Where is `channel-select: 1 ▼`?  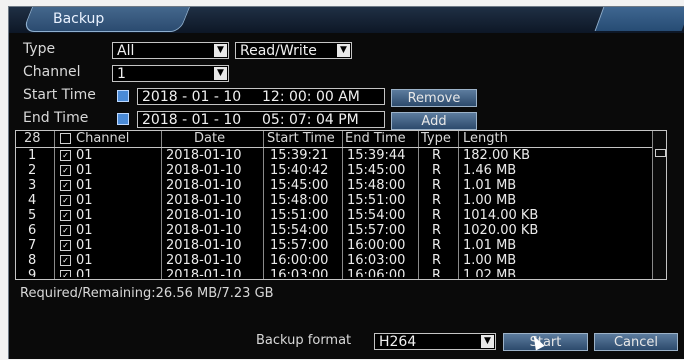 channel-select: 1 ▼ is located at coordinates (170, 73).